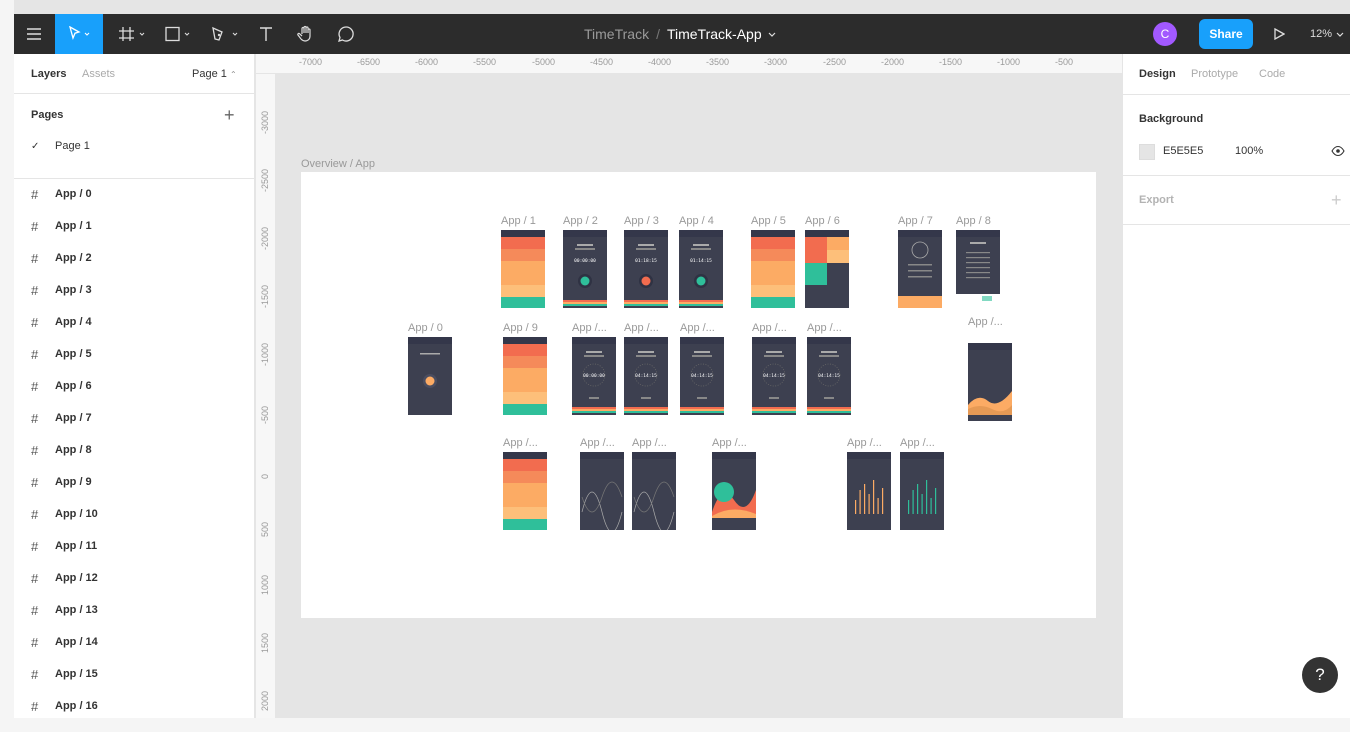 The image size is (1350, 732). Describe the element at coordinates (1183, 151) in the screenshot. I see `background-hex-input: E5E5E5` at that location.